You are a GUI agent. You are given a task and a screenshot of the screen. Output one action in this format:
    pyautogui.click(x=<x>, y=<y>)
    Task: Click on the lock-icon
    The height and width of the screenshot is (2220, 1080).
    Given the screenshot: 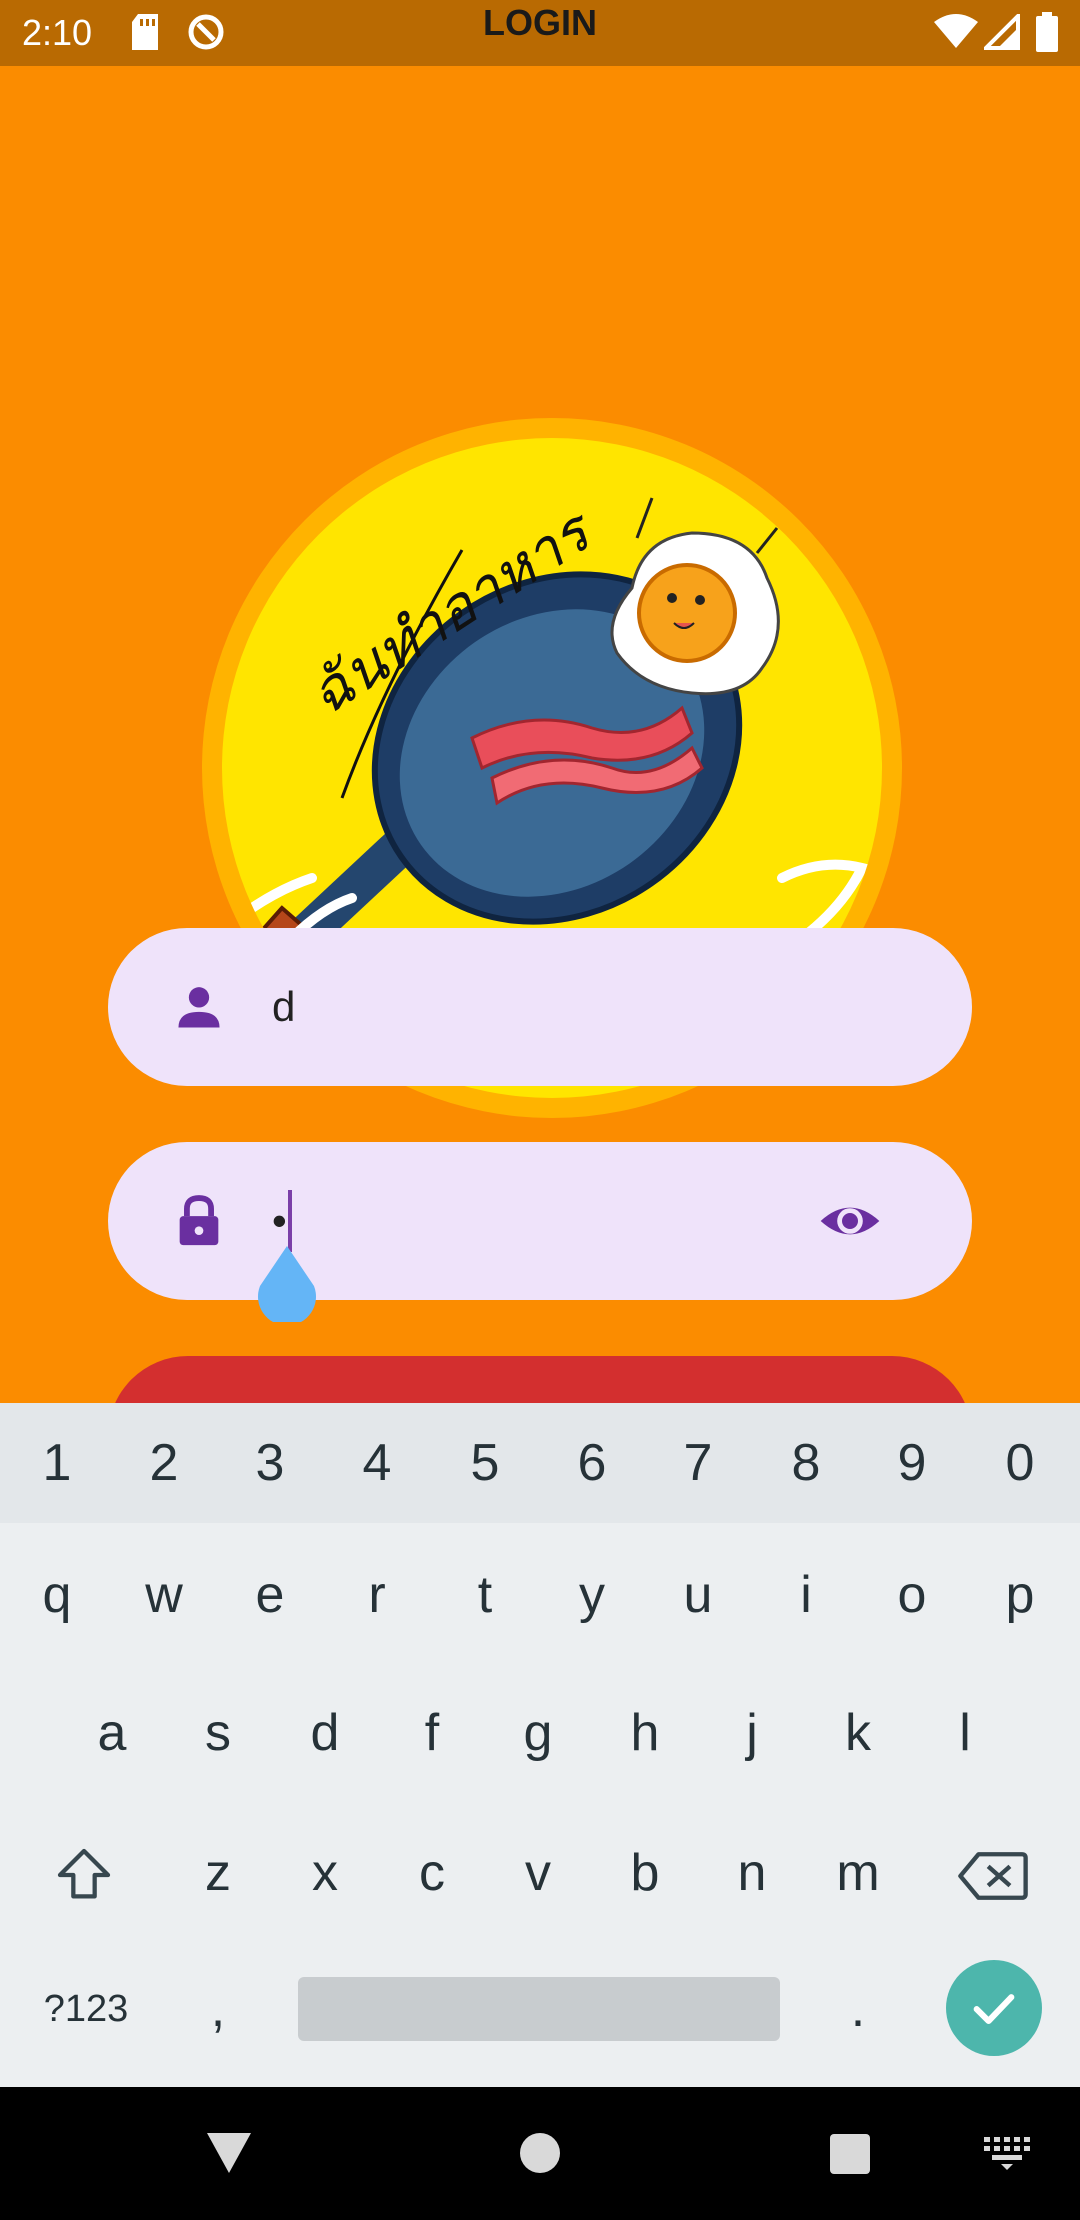 What is the action you would take?
    pyautogui.click(x=199, y=1220)
    